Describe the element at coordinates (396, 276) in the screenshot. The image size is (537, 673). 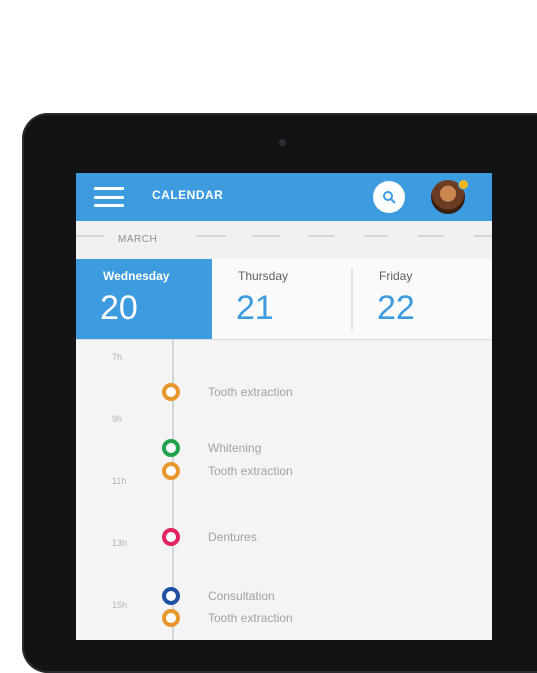
I see `day-name: Friday` at that location.